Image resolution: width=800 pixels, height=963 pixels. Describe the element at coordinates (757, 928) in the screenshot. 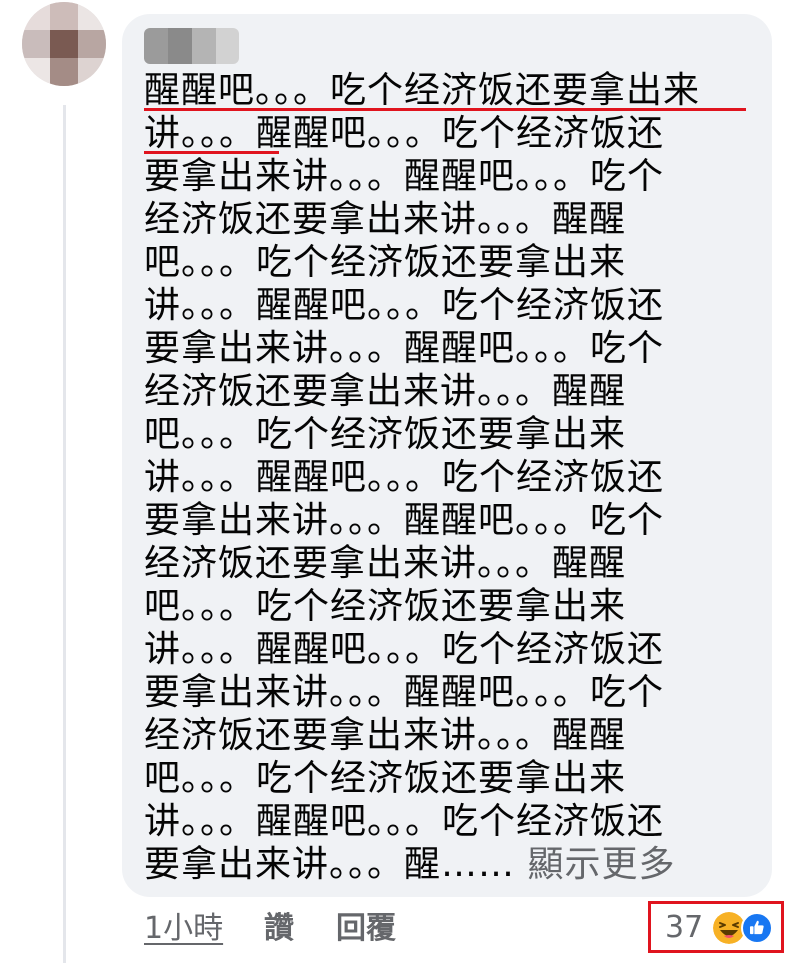

I see `like-icon` at that location.